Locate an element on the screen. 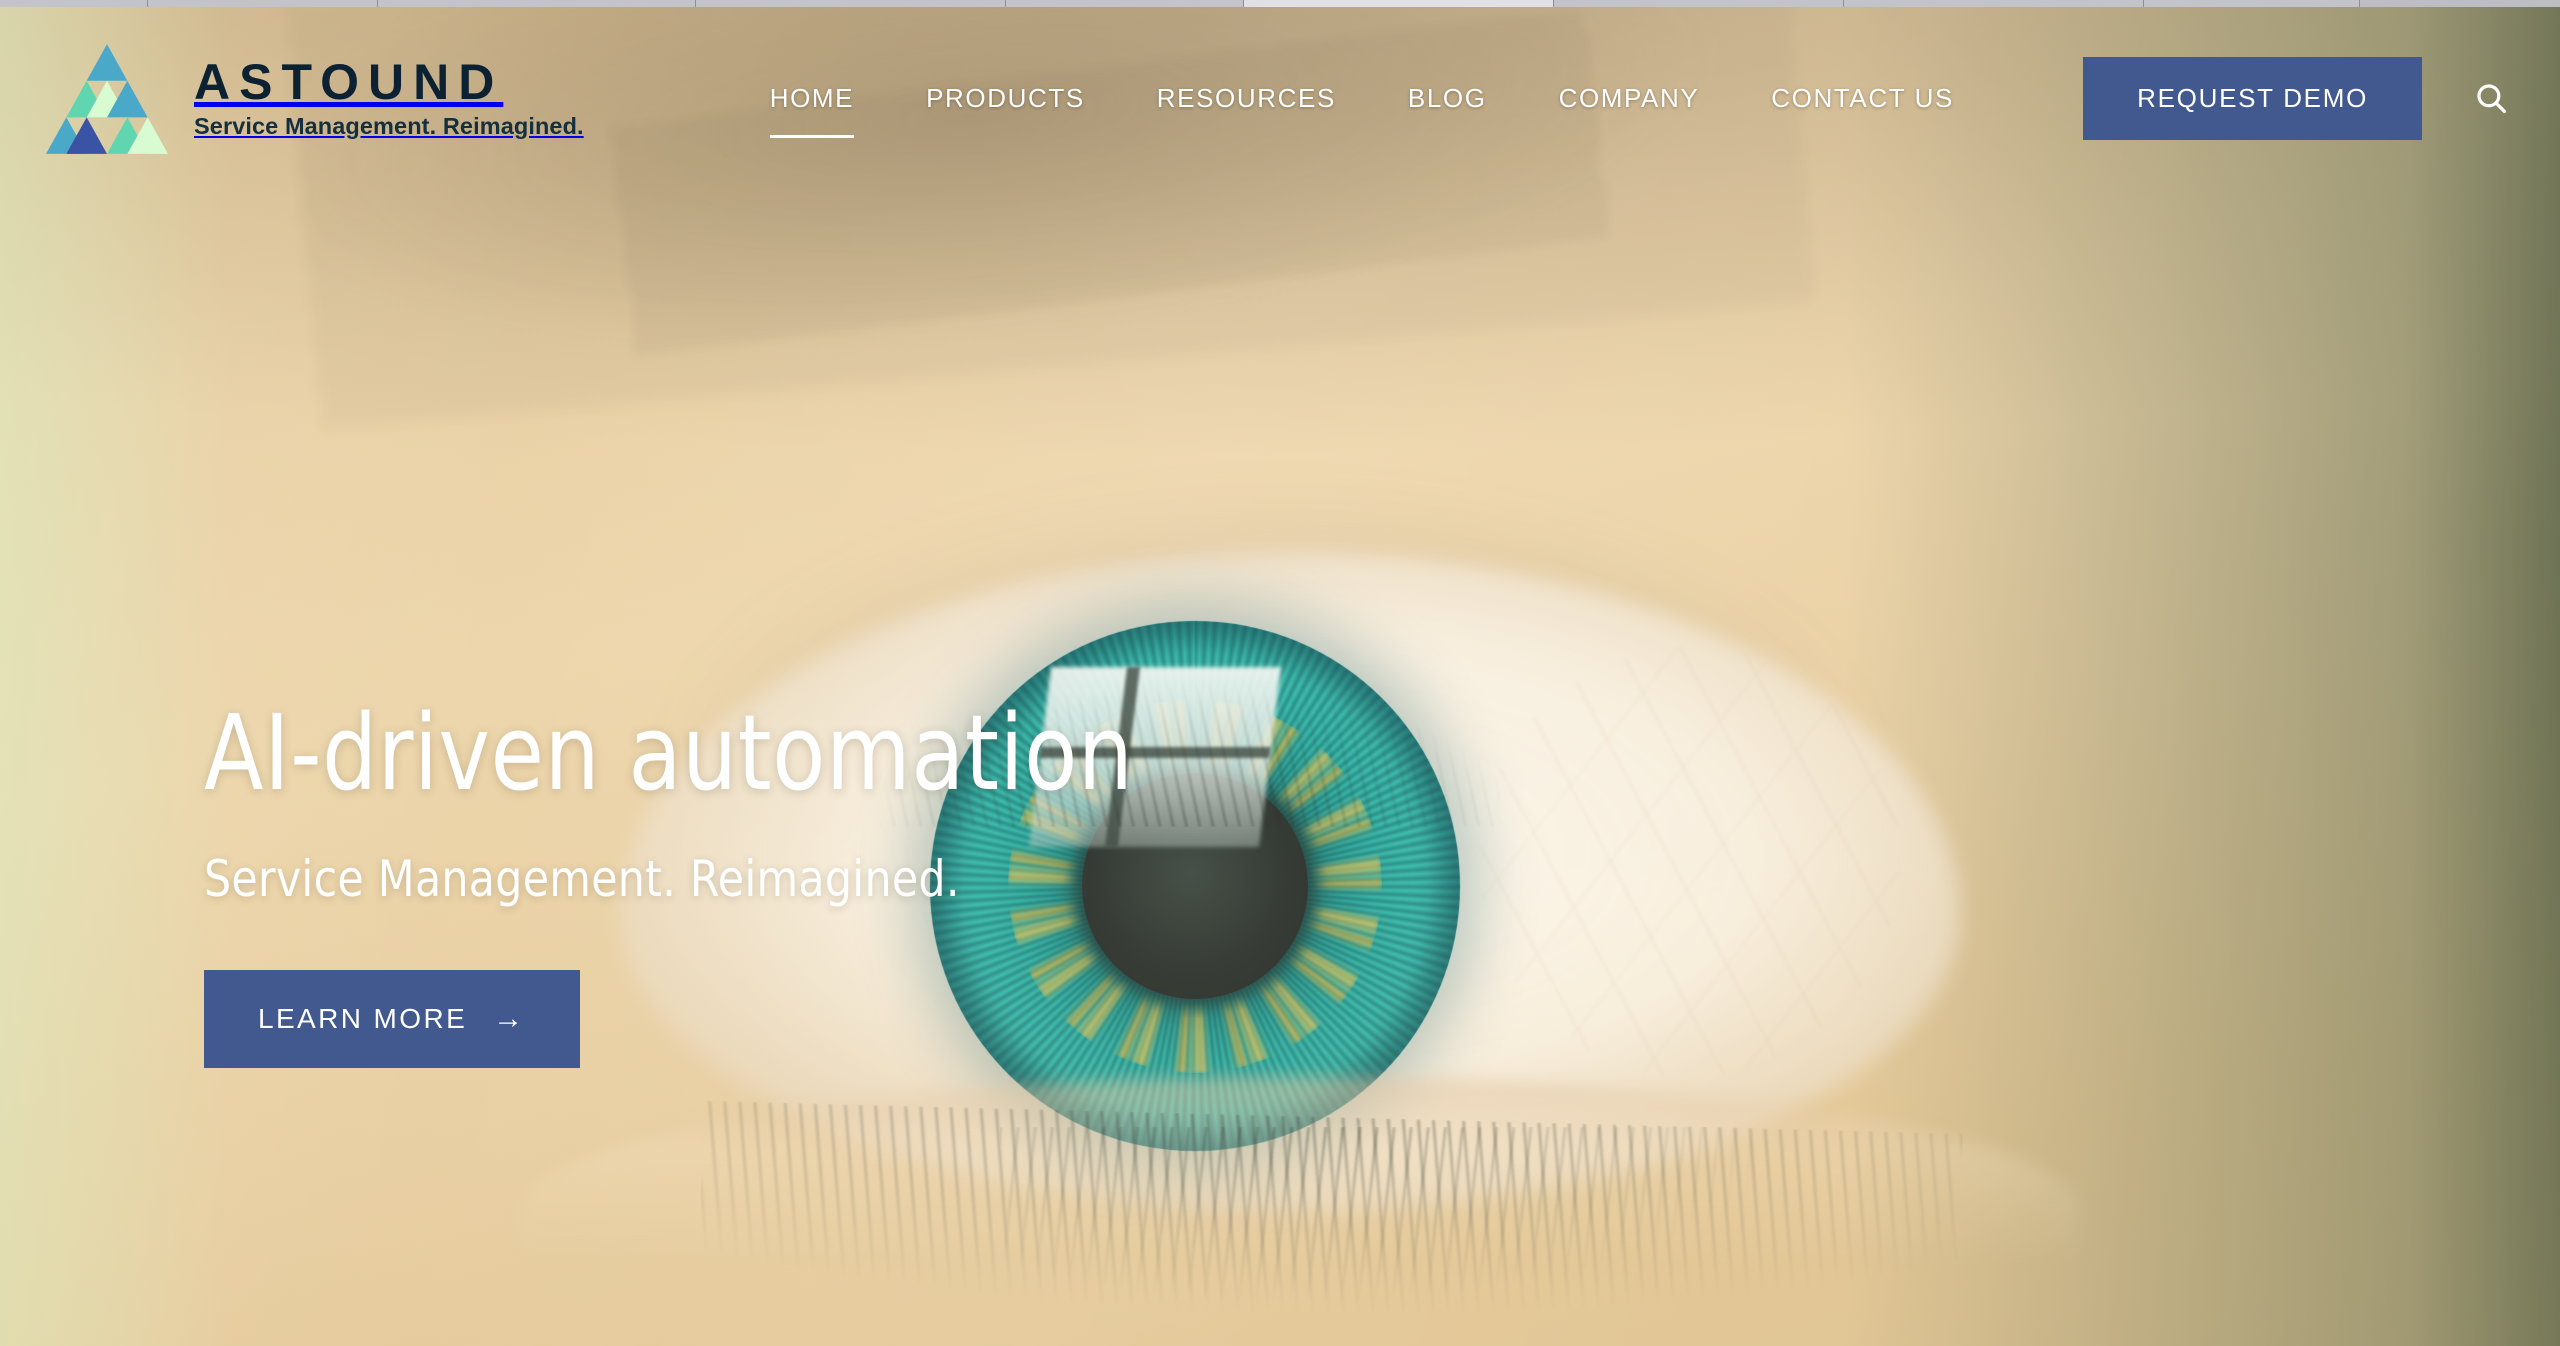 The width and height of the screenshot is (2560, 1346). learn-more-label: LEARN MORE is located at coordinates (363, 1019).